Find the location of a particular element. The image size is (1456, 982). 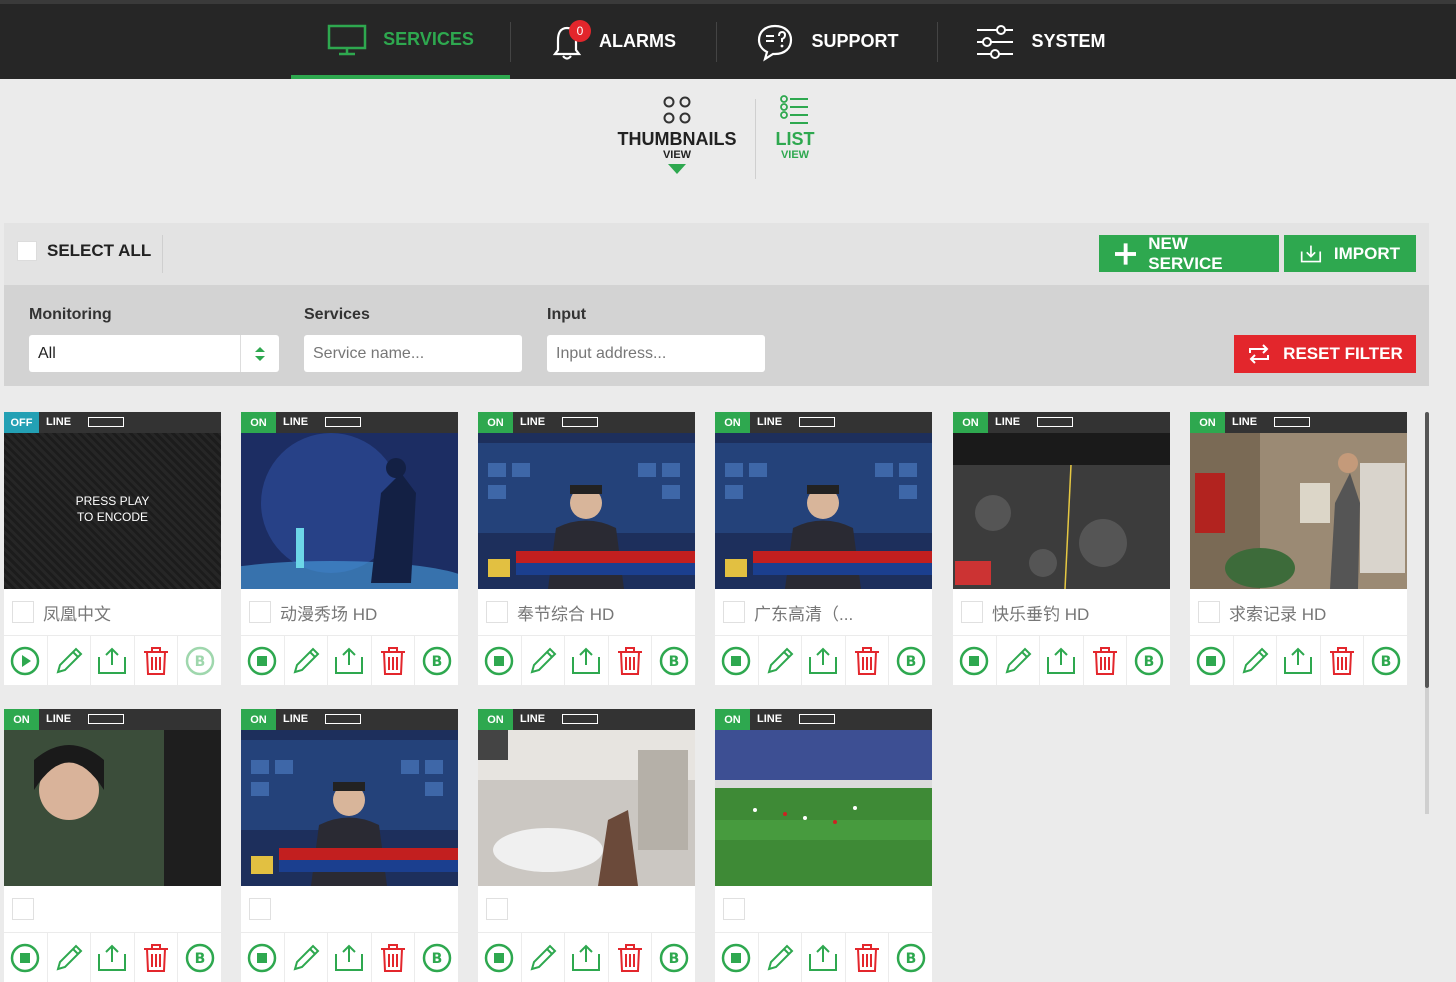

bell-icon: 0 is located at coordinates (571, 40).